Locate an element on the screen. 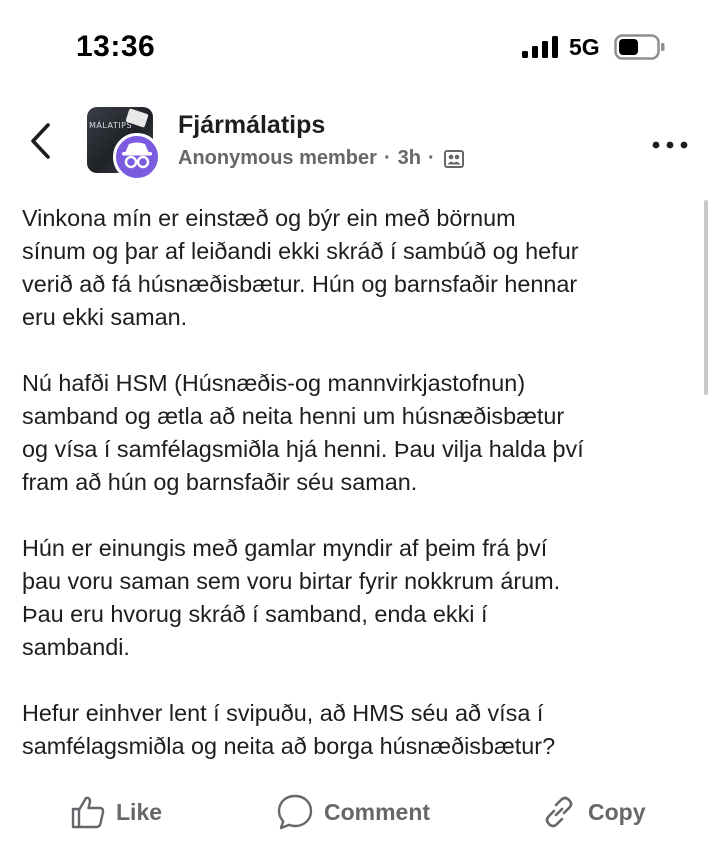 This screenshot has height=867, width=713. author-name: Anonymous member is located at coordinates (277, 158).